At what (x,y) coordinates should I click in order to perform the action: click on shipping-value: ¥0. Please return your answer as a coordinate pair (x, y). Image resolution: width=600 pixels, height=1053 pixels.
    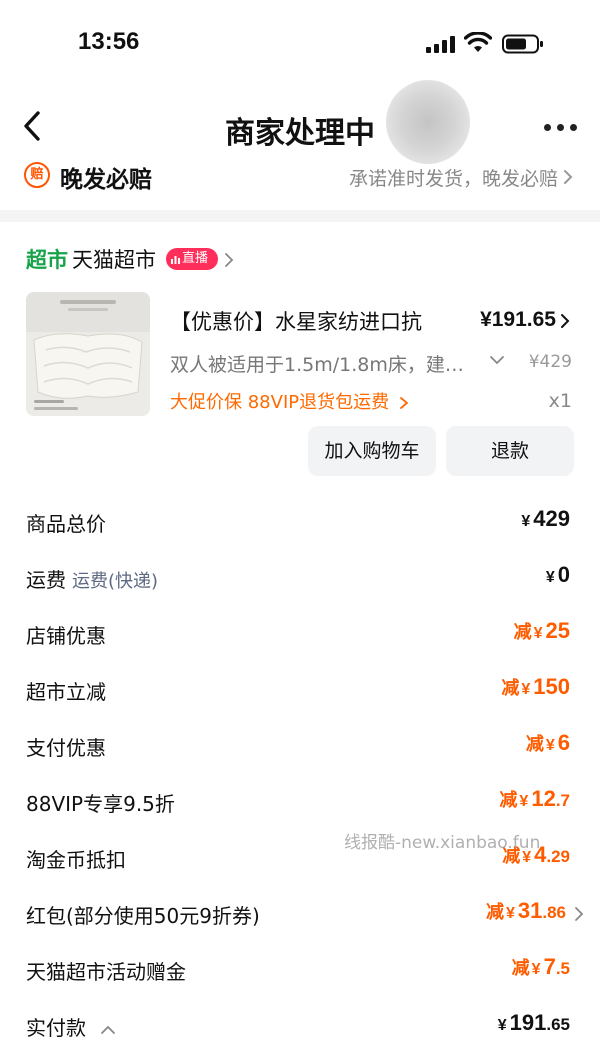
    Looking at the image, I should click on (557, 574).